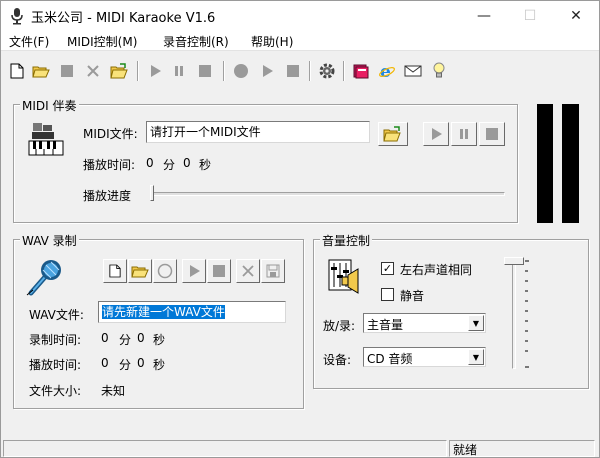 The width and height of the screenshot is (600, 458). I want to click on open-midi-folder-icon, so click(119, 71).